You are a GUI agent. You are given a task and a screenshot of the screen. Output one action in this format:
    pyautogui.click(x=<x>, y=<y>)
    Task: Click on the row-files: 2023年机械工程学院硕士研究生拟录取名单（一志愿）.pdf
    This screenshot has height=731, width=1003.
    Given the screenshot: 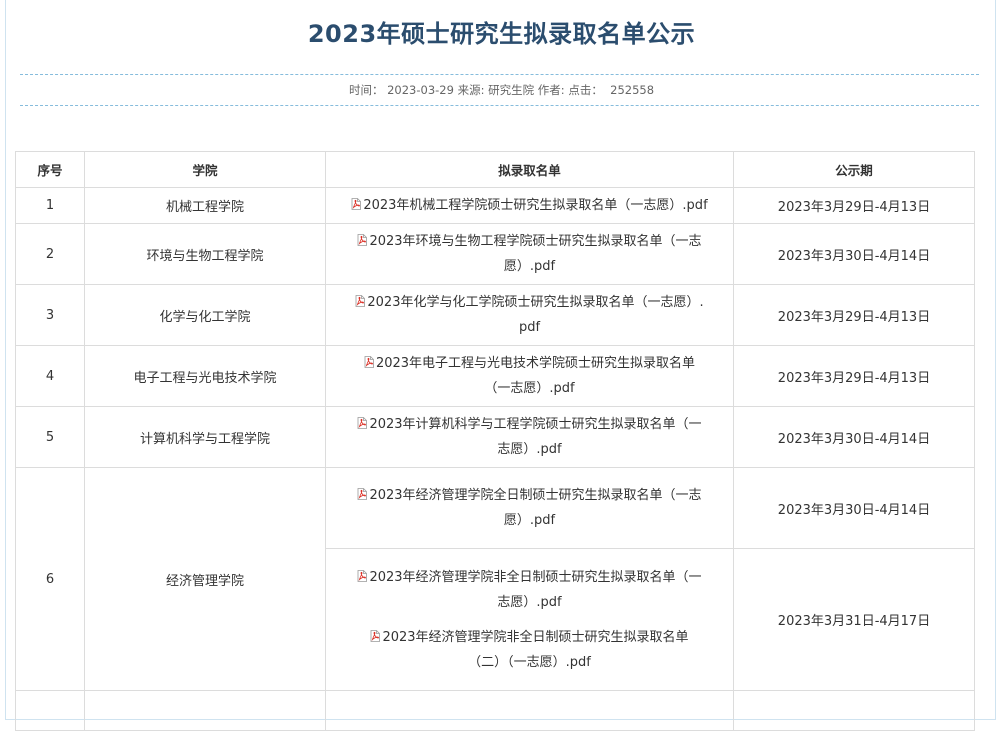 What is the action you would take?
    pyautogui.click(x=529, y=205)
    